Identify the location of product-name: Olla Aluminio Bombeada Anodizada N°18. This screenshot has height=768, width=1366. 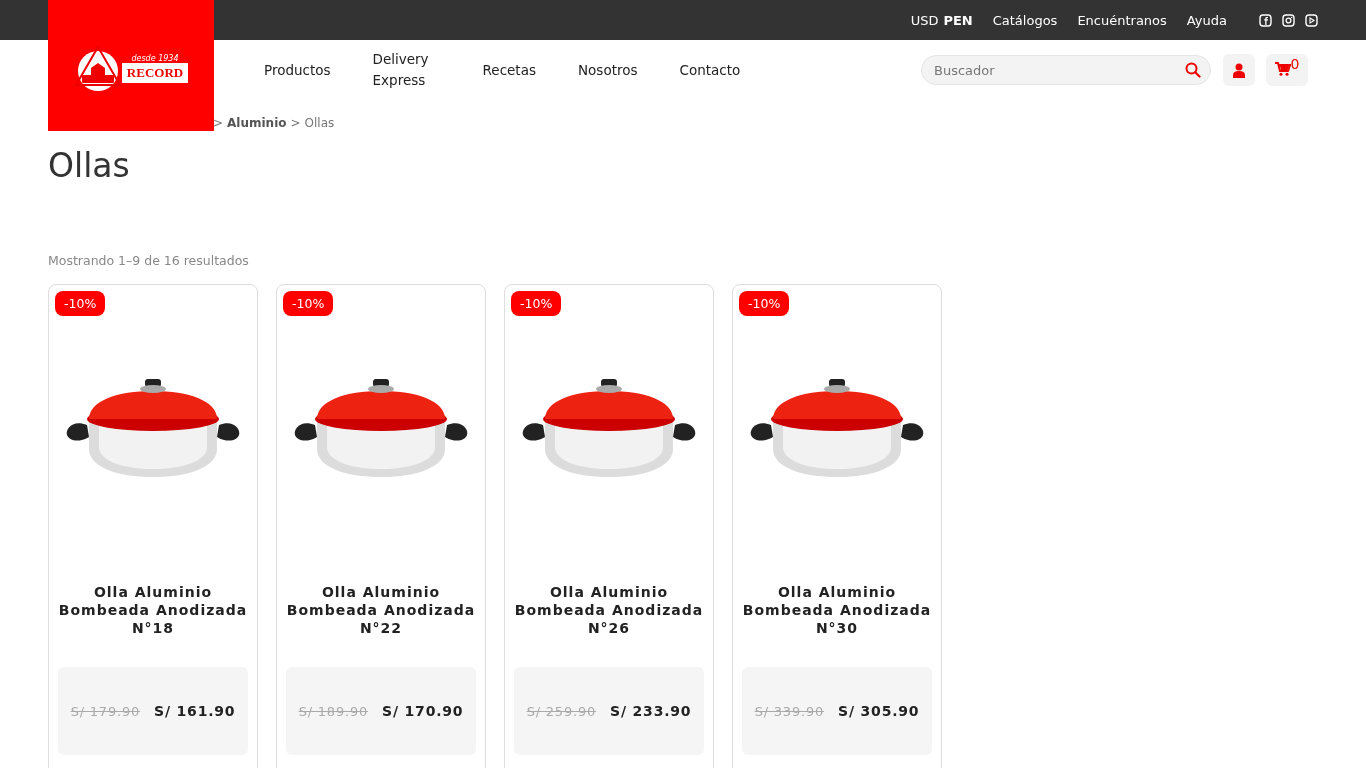
(153, 610).